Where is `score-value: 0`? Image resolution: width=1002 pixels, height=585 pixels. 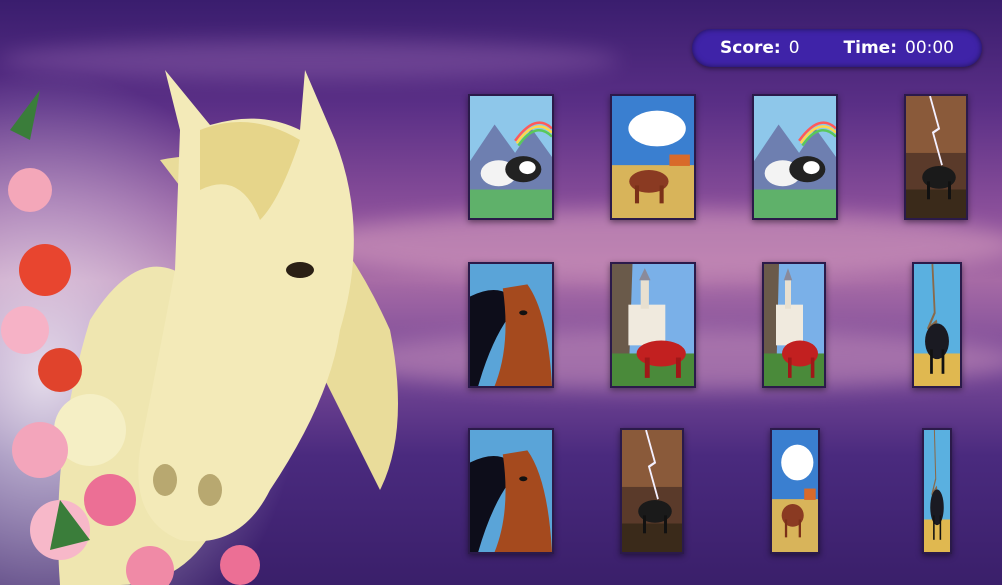
score-value: 0 is located at coordinates (794, 48).